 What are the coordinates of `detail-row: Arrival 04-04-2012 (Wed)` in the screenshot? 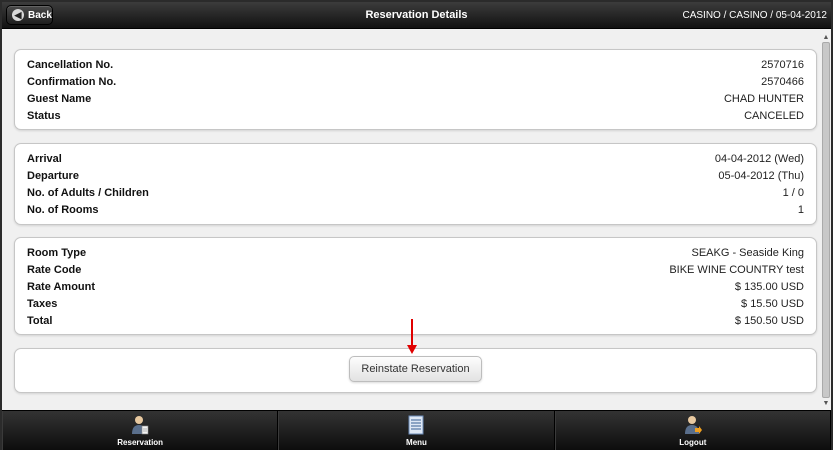 It's located at (415, 158).